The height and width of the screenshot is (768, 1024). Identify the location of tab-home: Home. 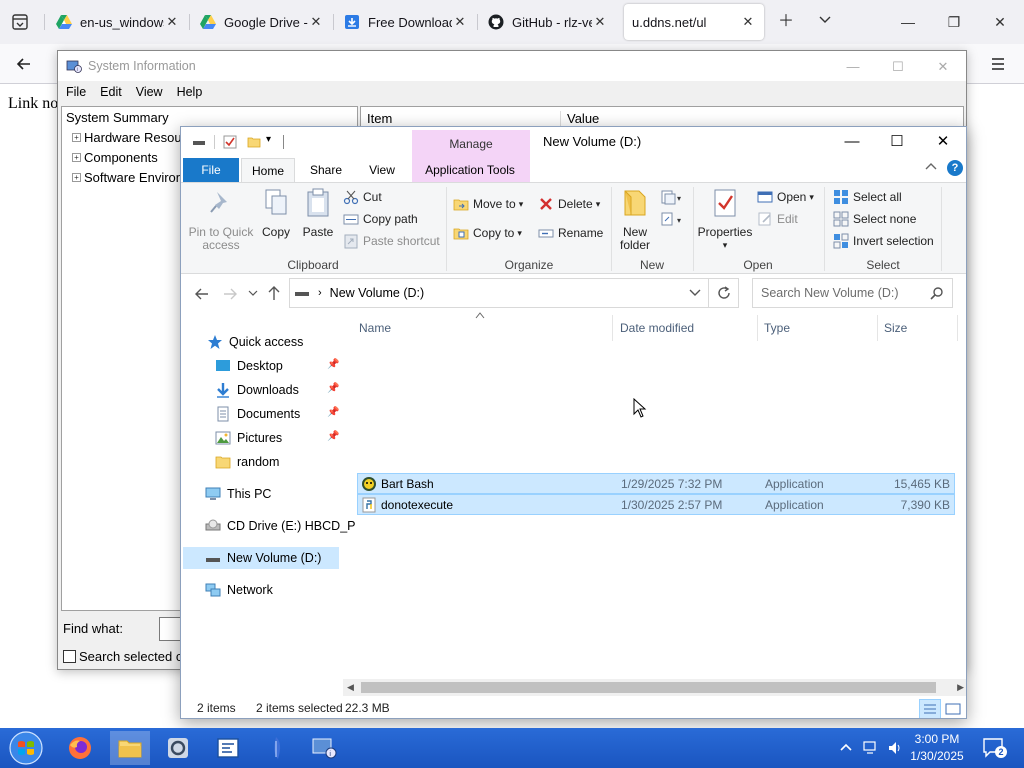
(268, 170).